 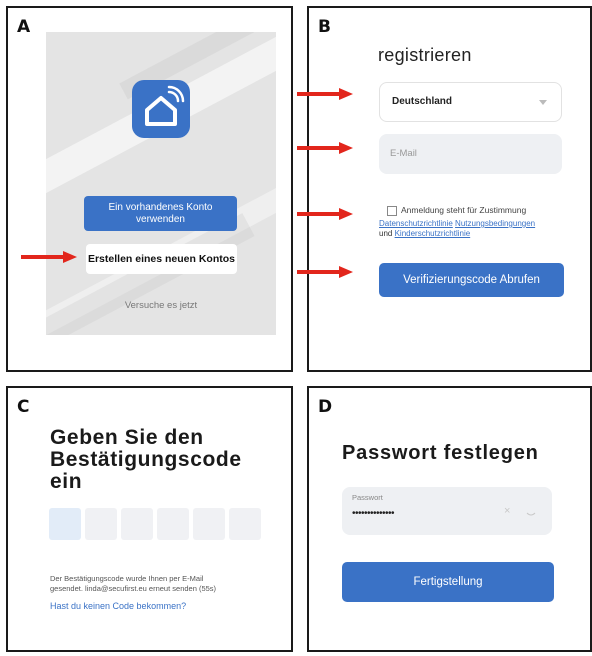 I want to click on page-title: Geben Sie den Bestätigungscode ein, so click(x=146, y=459).